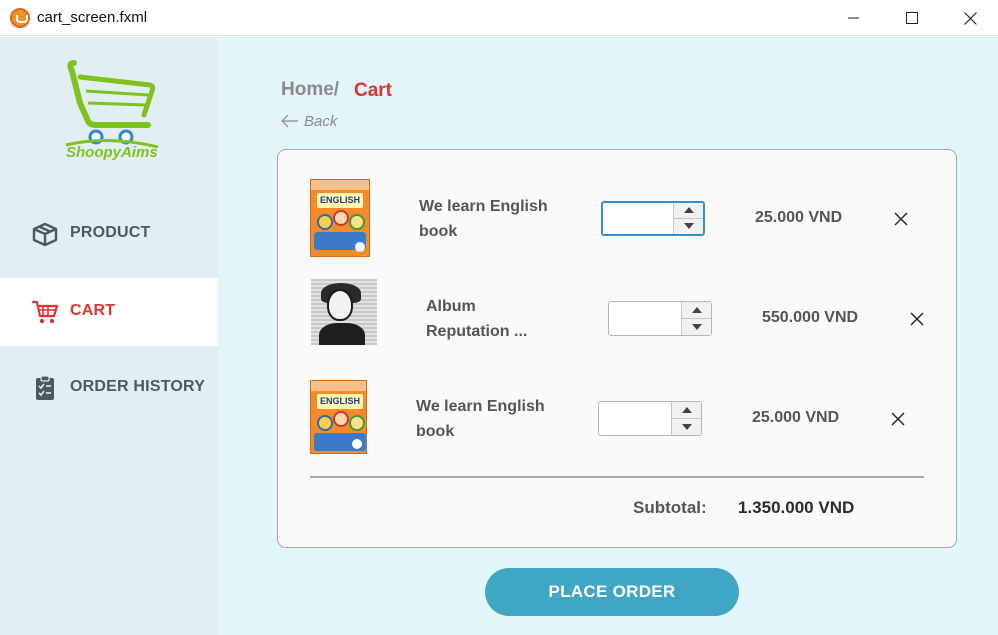  Describe the element at coordinates (310, 90) in the screenshot. I see `breadcrumb-home: Home/` at that location.